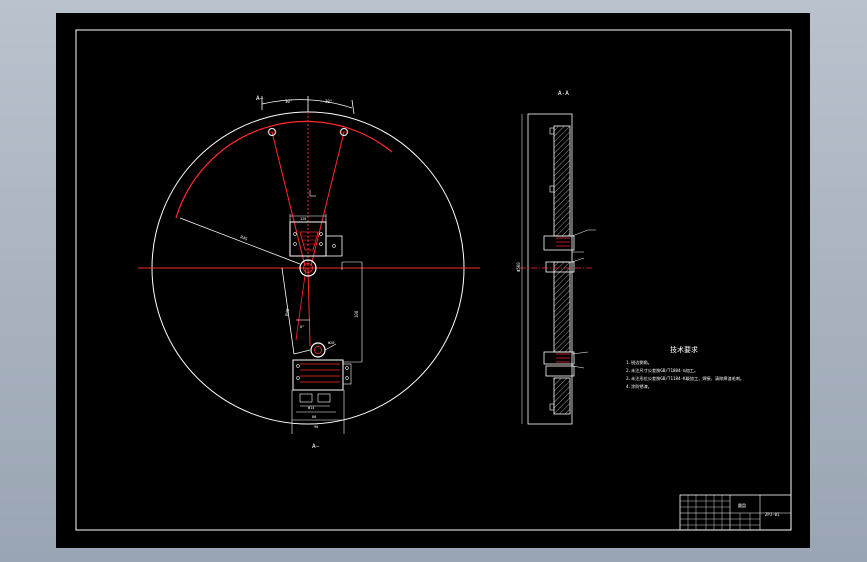 This screenshot has width=867, height=562. Describe the element at coordinates (556, 257) in the screenshot. I see `side-view: A-A Φ560` at that location.